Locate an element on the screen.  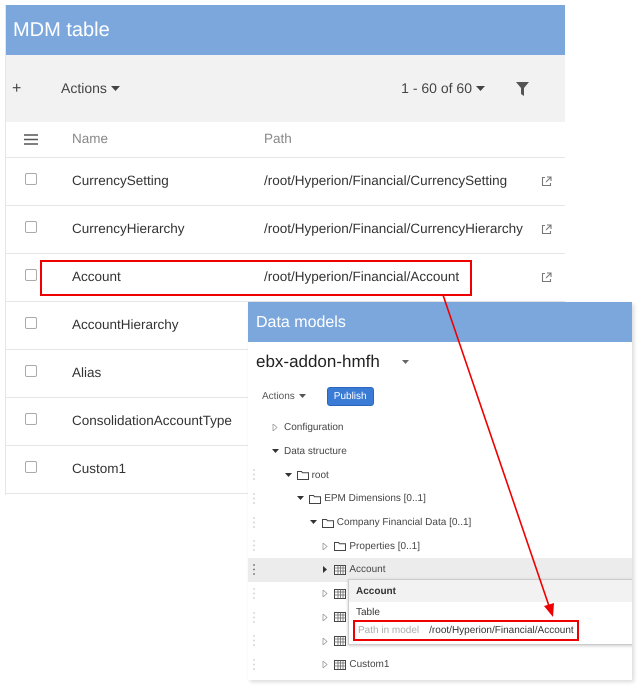
popup-title: Account is located at coordinates (490, 591).